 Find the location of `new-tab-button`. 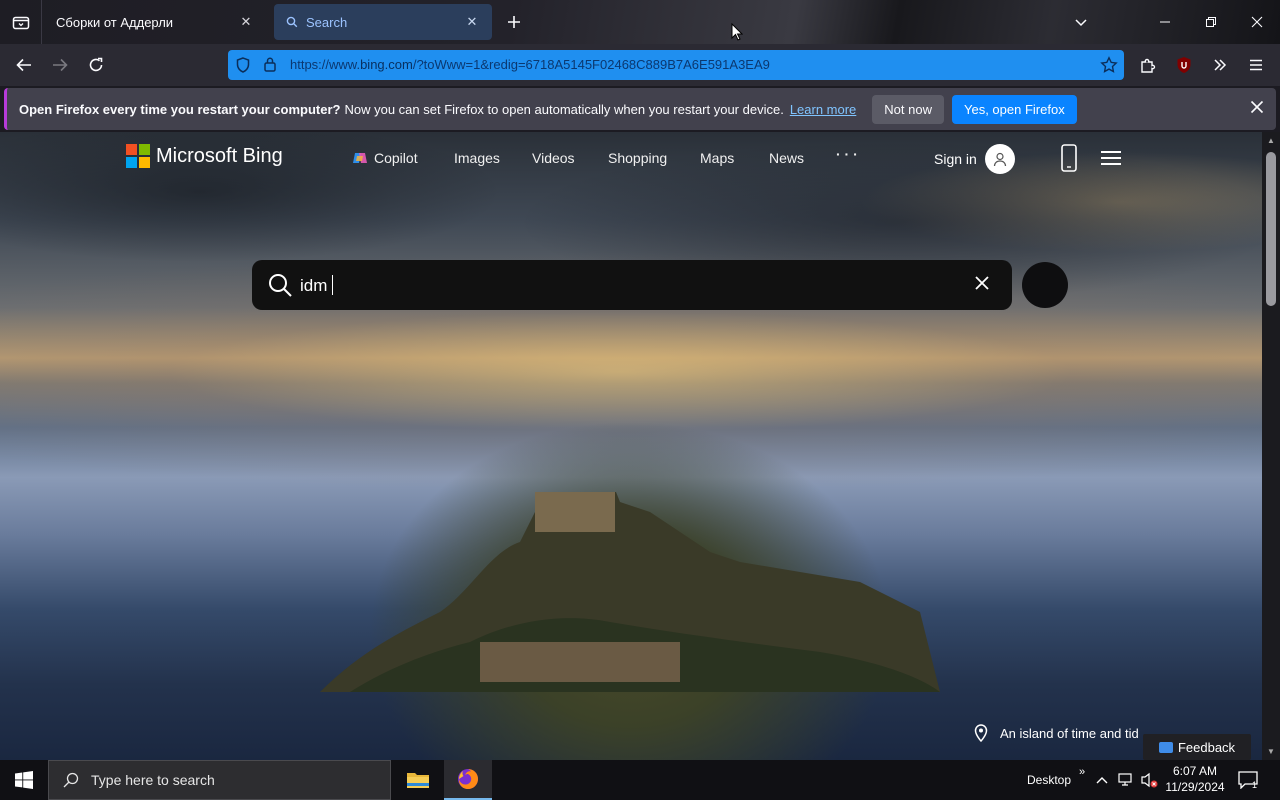

new-tab-button is located at coordinates (514, 22).